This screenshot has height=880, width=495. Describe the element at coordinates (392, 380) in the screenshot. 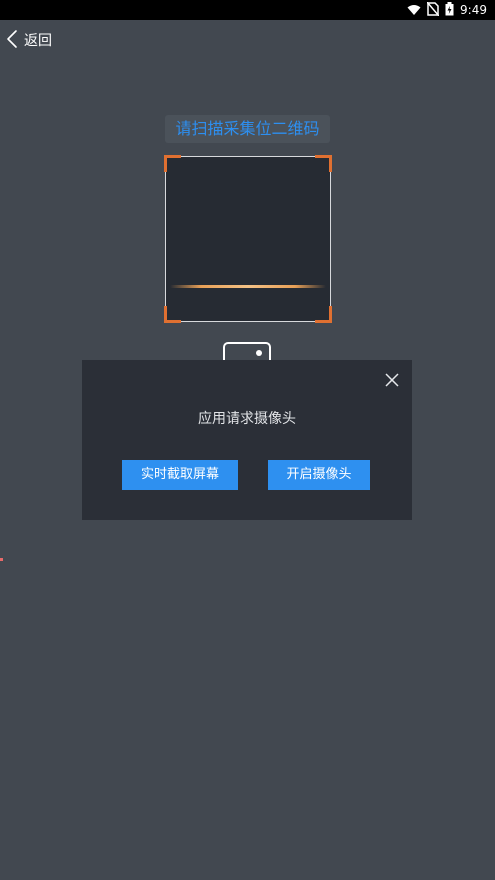

I see `close-icon` at that location.